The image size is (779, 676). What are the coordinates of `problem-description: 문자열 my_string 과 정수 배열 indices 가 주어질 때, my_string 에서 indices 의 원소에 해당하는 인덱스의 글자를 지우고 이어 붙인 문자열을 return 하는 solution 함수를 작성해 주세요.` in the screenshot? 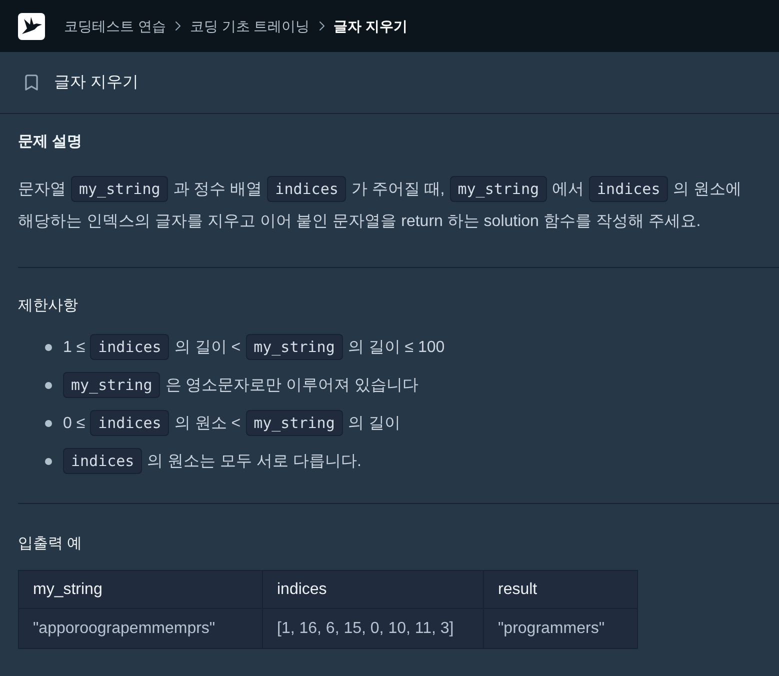 It's located at (389, 205).